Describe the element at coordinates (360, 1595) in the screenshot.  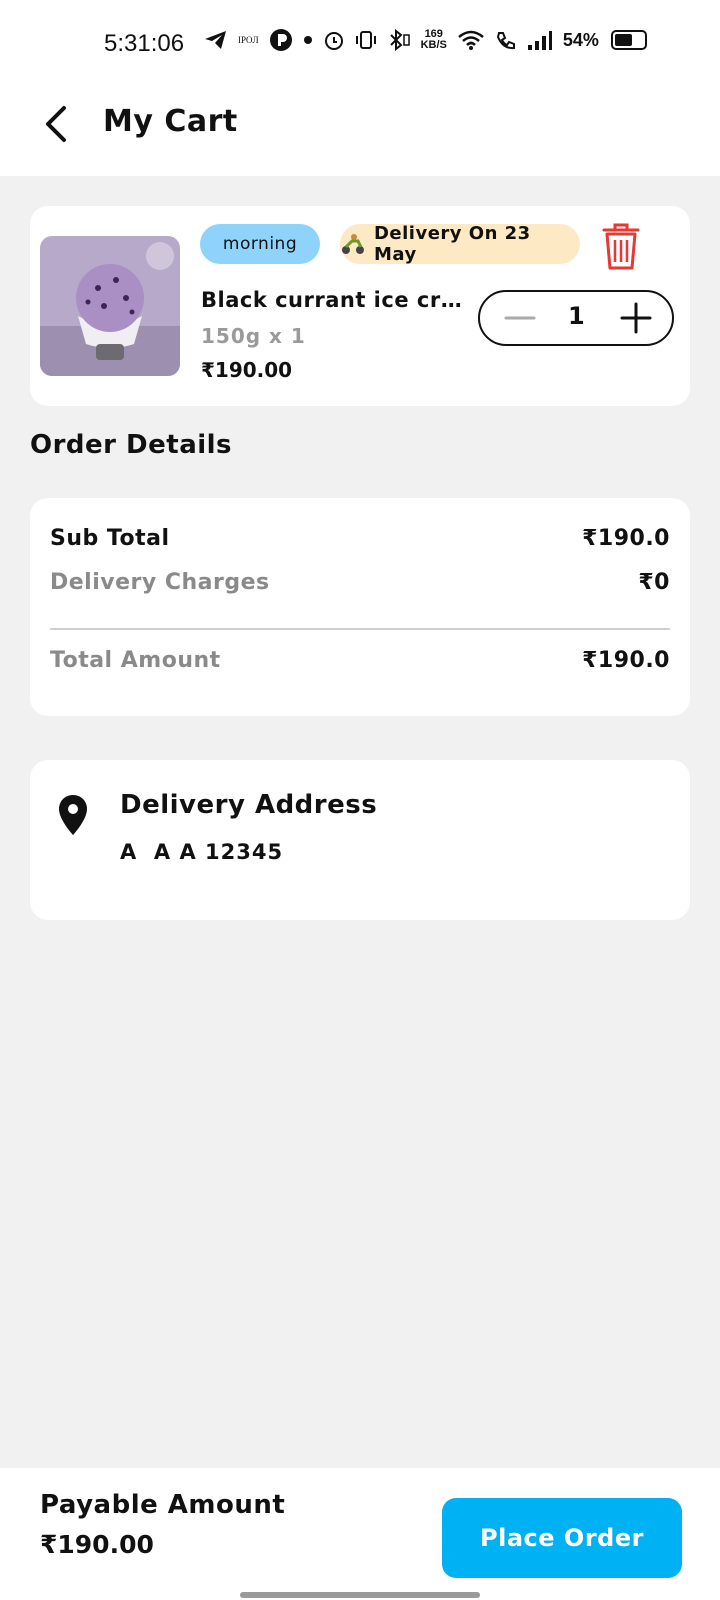
I see `home-indicator` at that location.